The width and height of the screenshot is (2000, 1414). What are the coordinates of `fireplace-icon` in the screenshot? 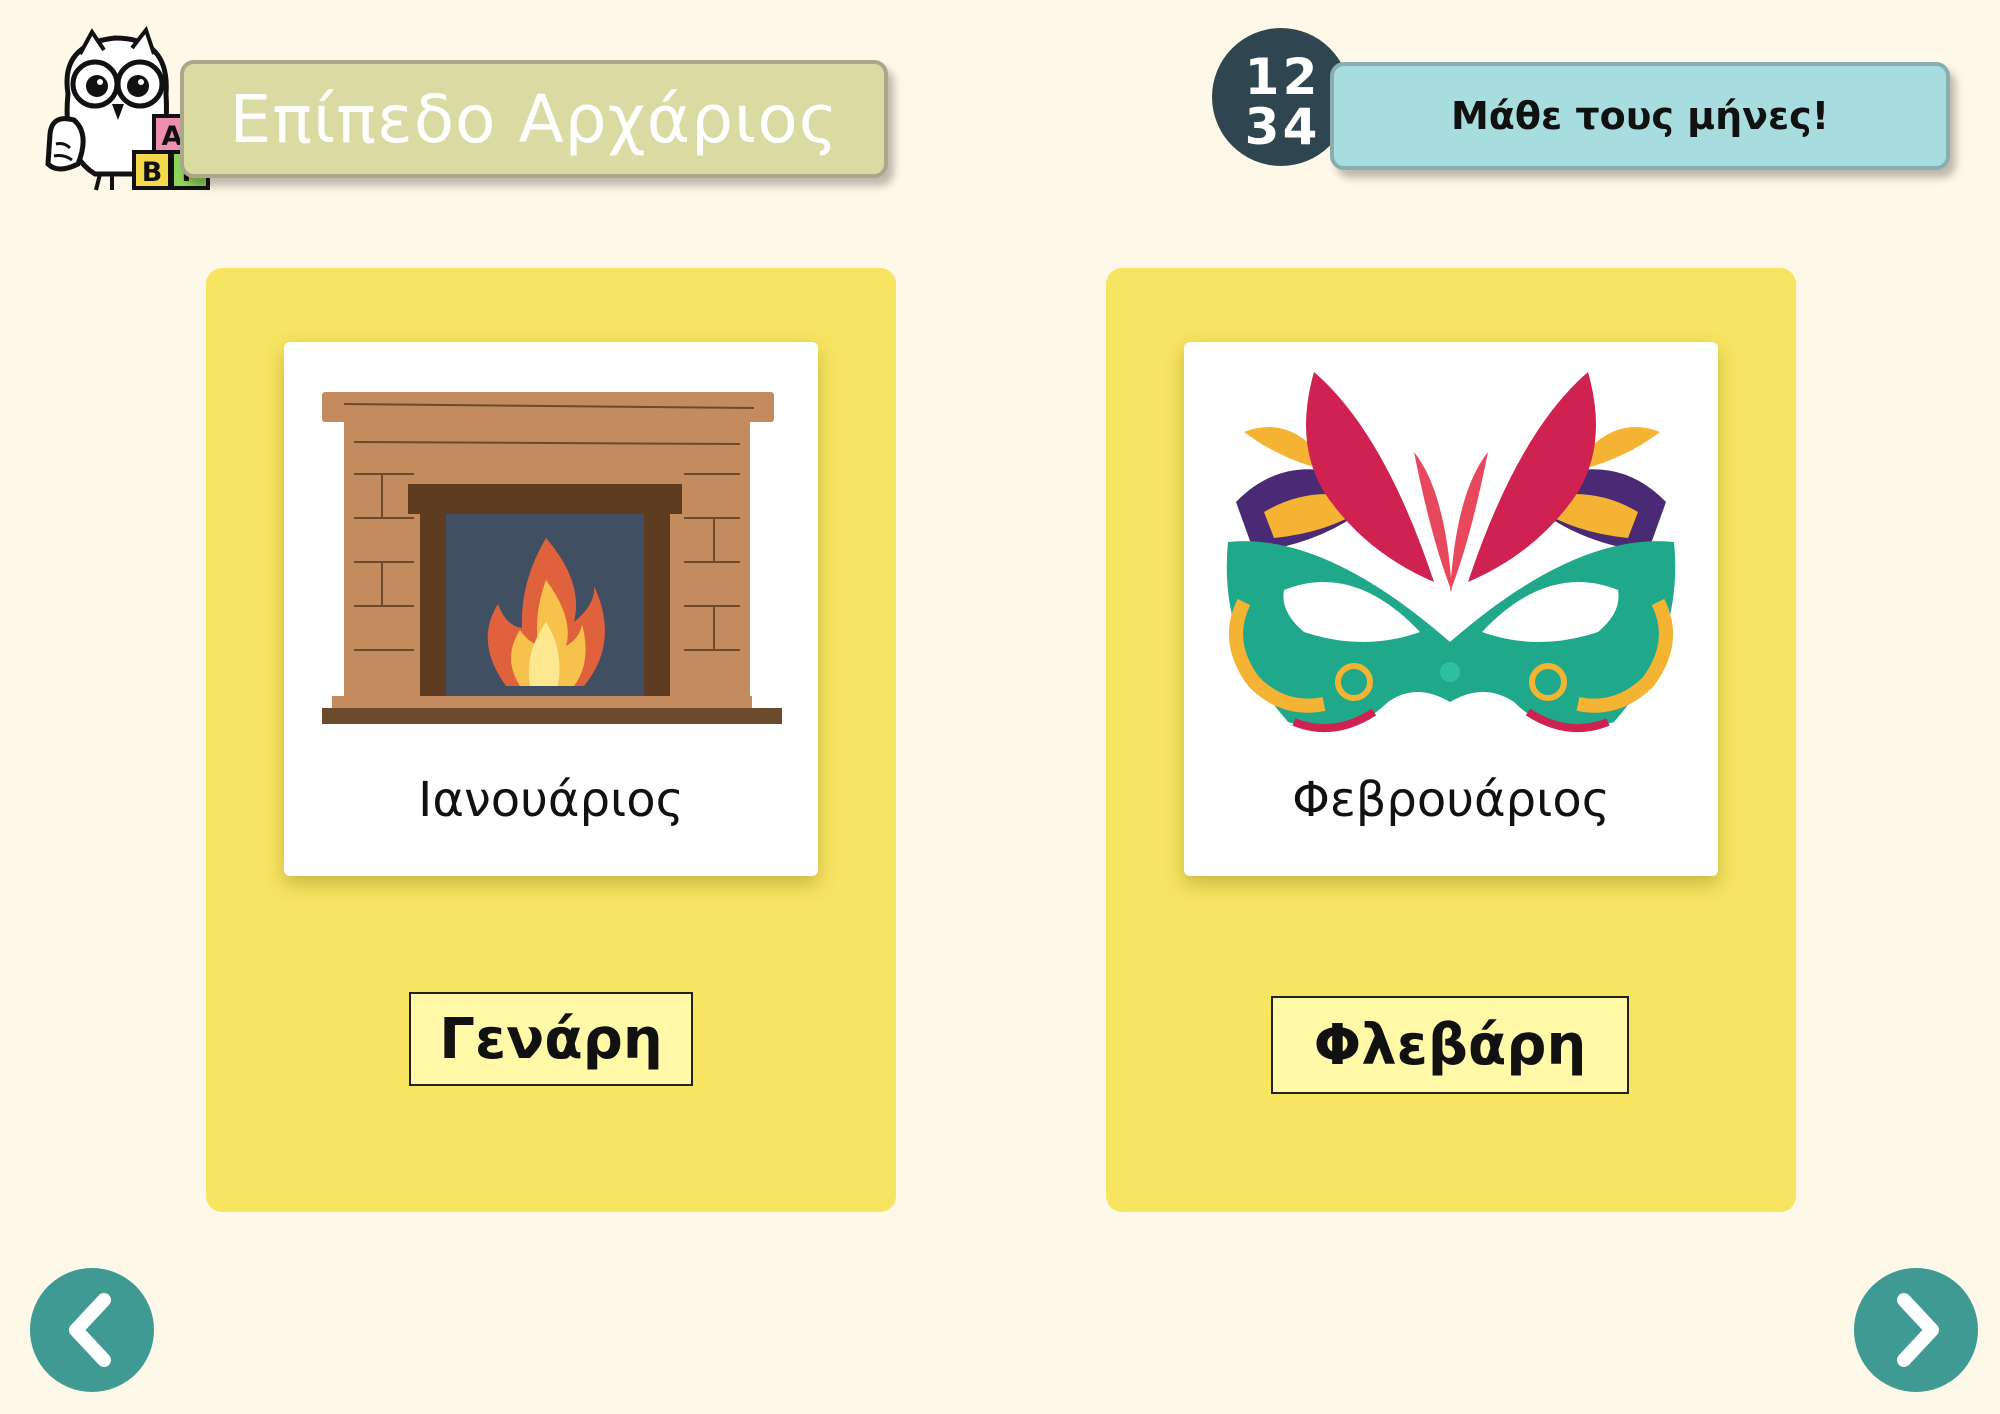 It's located at (552, 558).